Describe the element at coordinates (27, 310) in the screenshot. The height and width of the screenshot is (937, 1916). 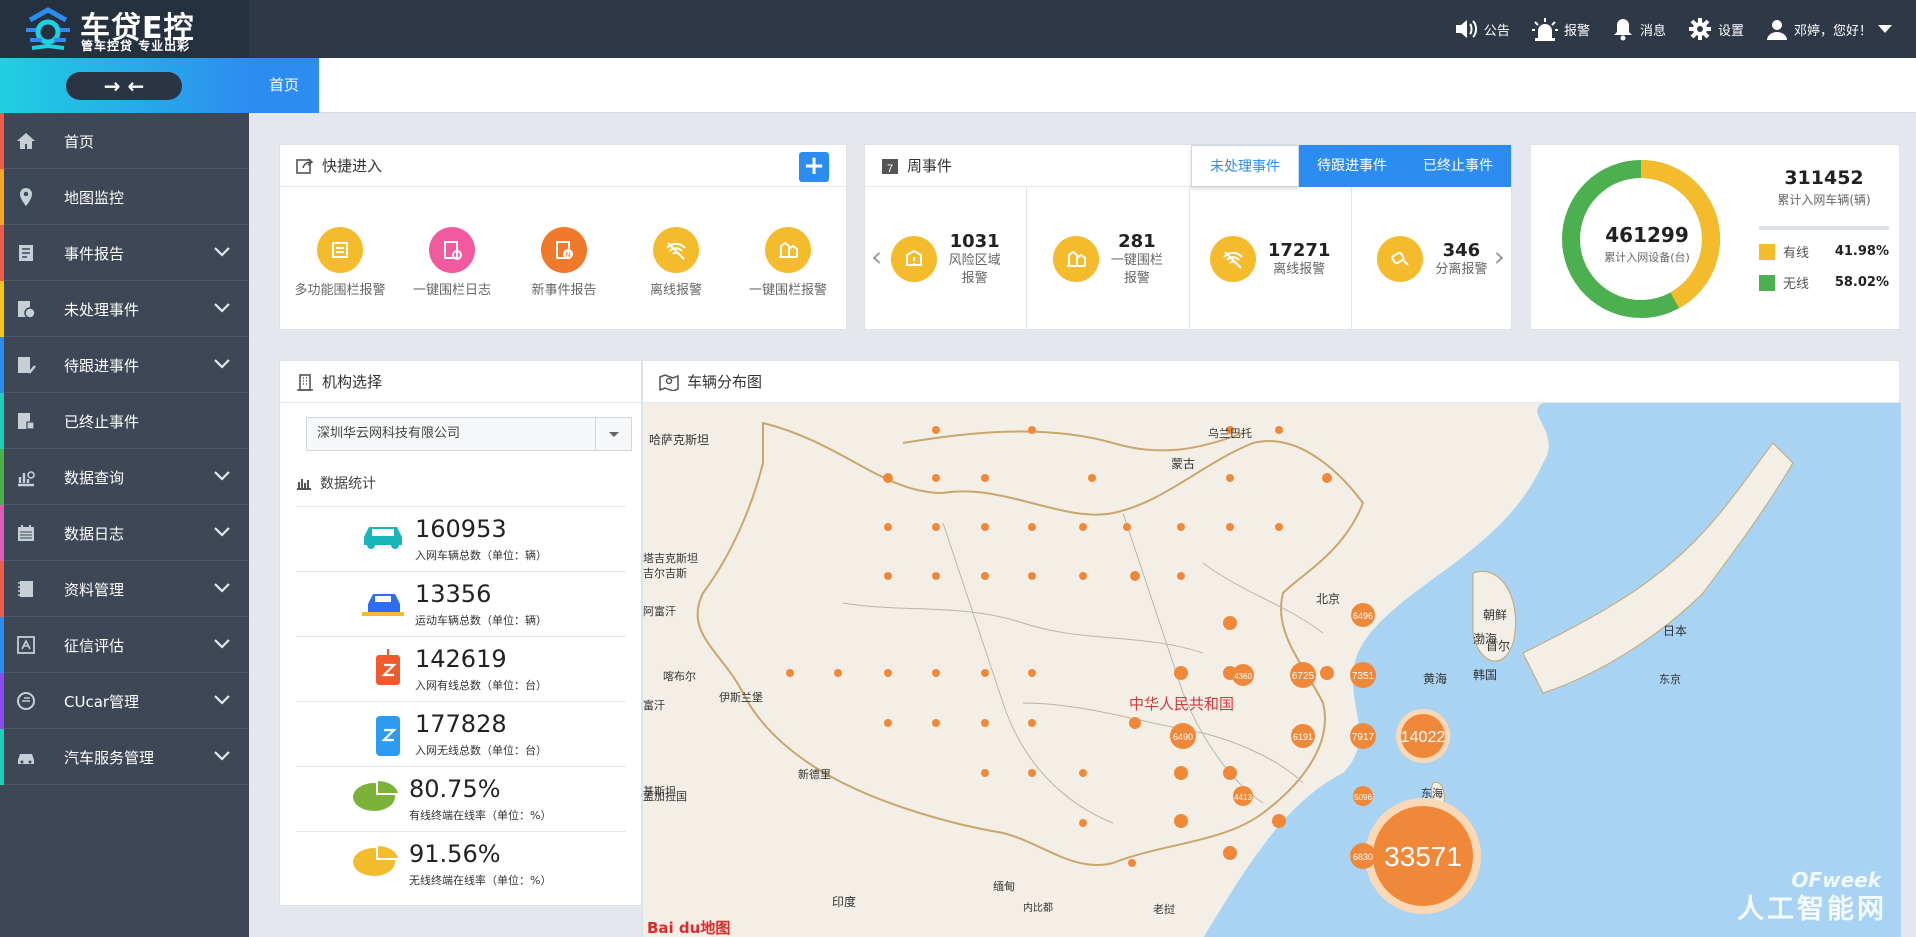
I see `pending-event-icon` at that location.